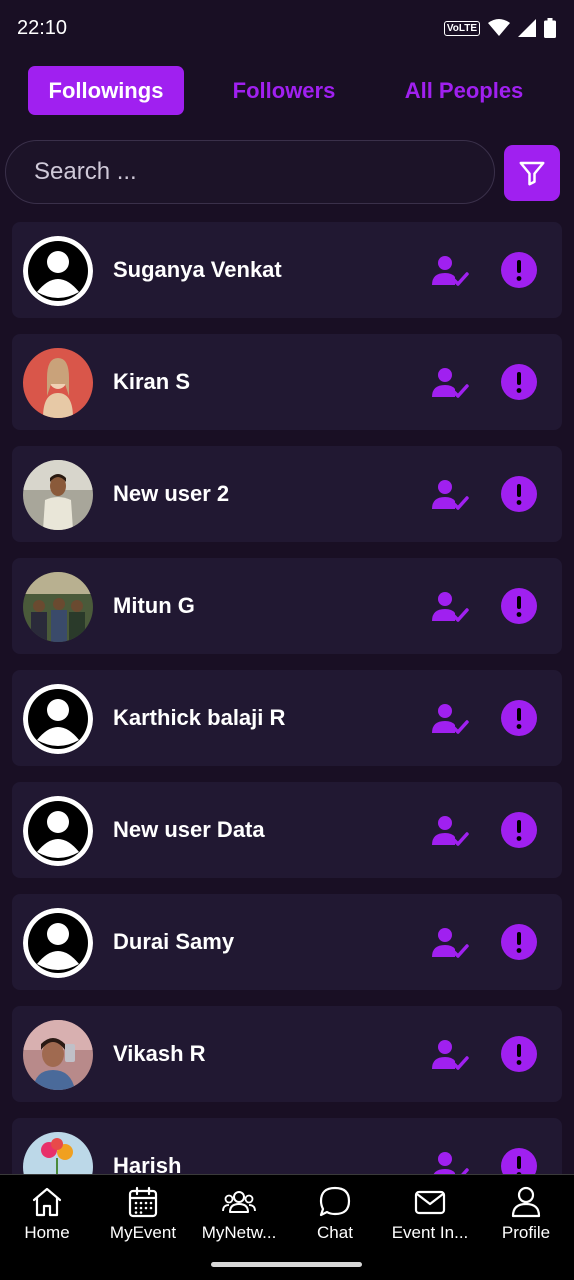 This screenshot has height=1280, width=574. What do you see at coordinates (154, 605) in the screenshot?
I see `person-name: Mitun G` at bounding box center [154, 605].